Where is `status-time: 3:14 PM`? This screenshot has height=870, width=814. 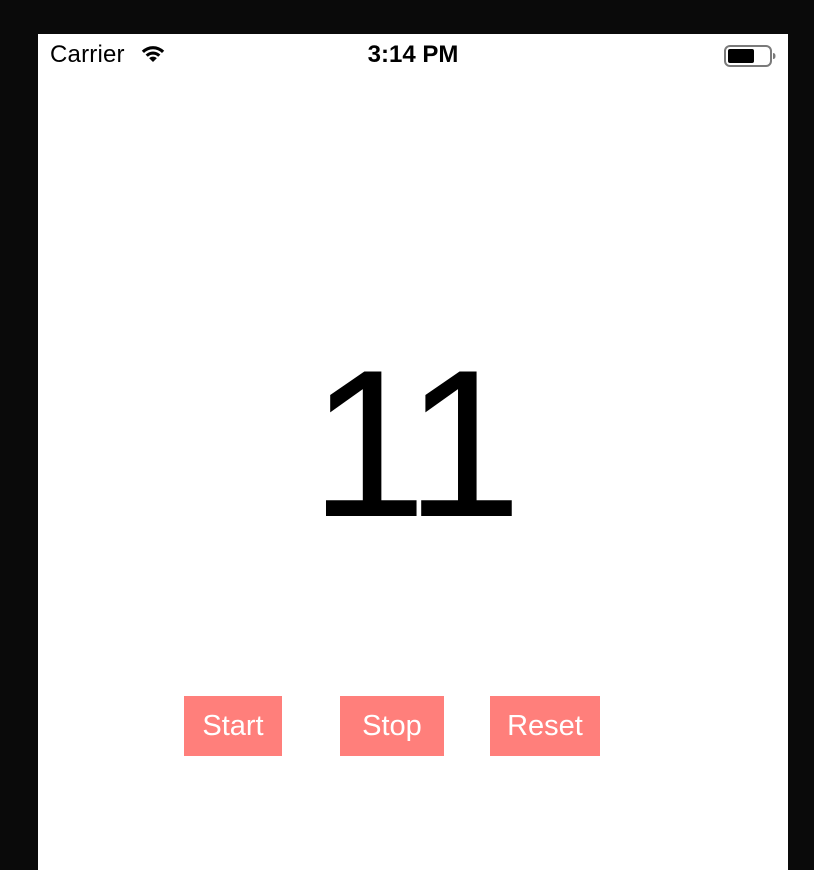 status-time: 3:14 PM is located at coordinates (413, 54).